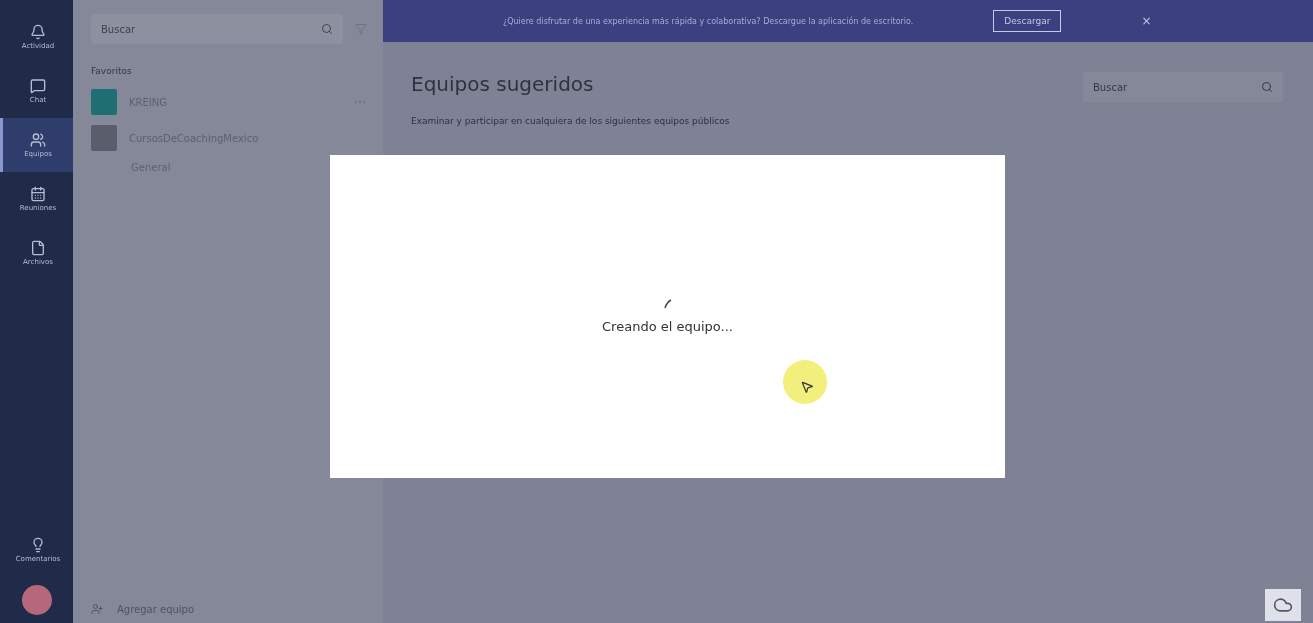 The width and height of the screenshot is (1313, 623). I want to click on section-label: Favoritos, so click(112, 71).